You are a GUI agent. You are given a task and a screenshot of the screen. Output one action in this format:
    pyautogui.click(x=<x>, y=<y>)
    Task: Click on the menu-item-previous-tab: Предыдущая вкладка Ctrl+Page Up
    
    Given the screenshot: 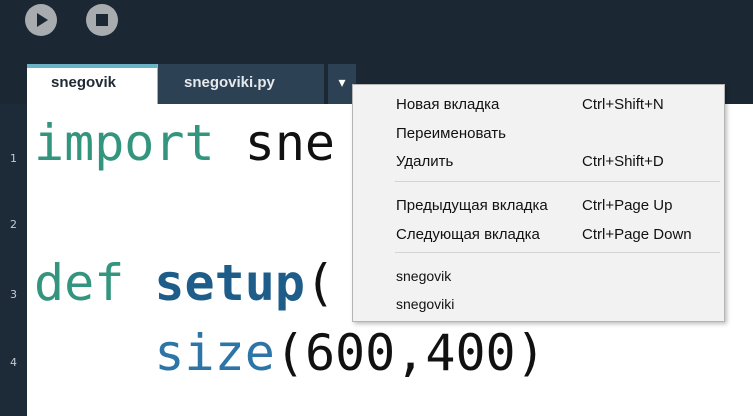 What is the action you would take?
    pyautogui.click(x=538, y=205)
    